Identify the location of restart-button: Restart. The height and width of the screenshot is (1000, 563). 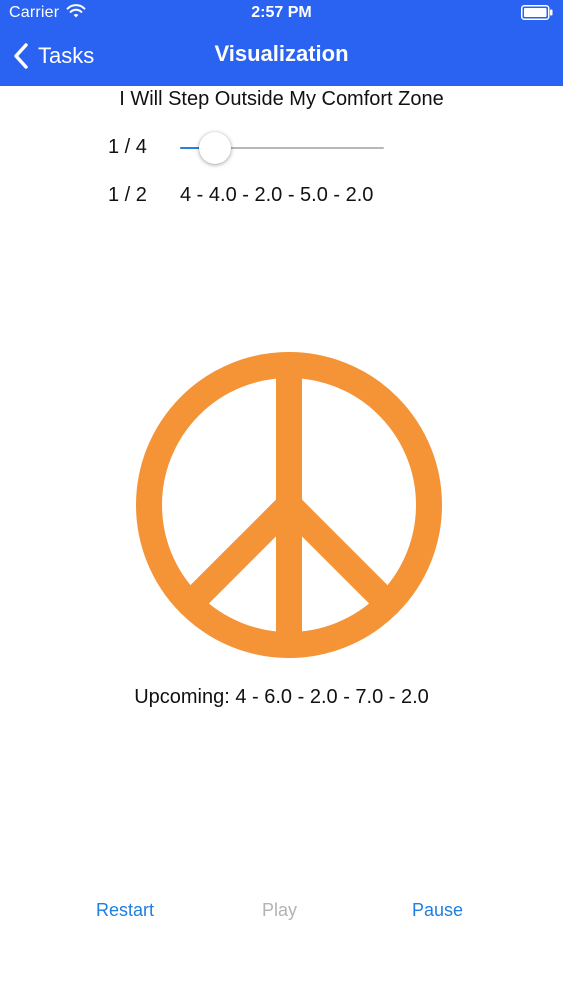
(125, 910).